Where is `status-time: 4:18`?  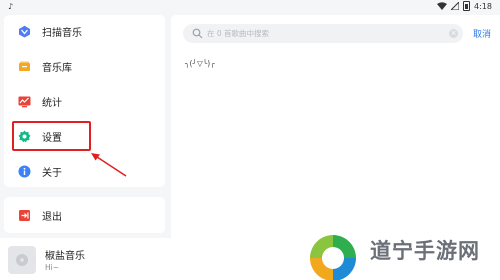 status-time: 4:18 is located at coordinates (483, 6).